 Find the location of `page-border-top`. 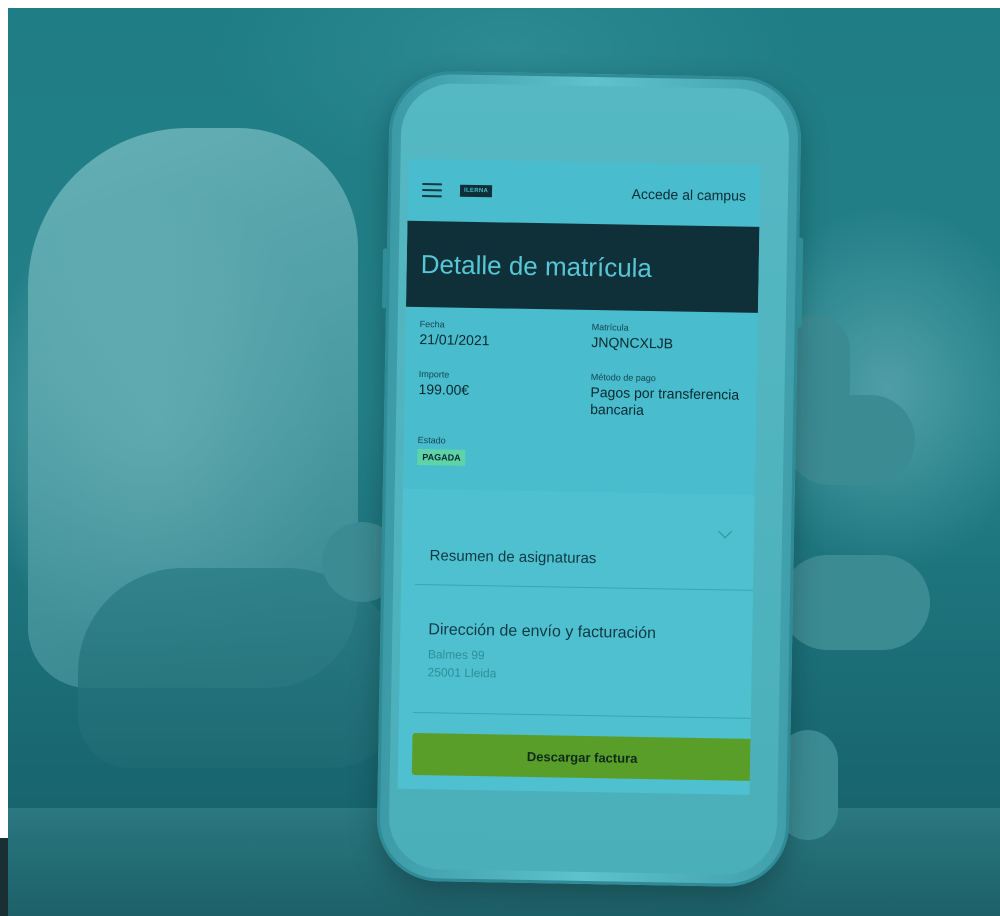

page-border-top is located at coordinates (500, 4).